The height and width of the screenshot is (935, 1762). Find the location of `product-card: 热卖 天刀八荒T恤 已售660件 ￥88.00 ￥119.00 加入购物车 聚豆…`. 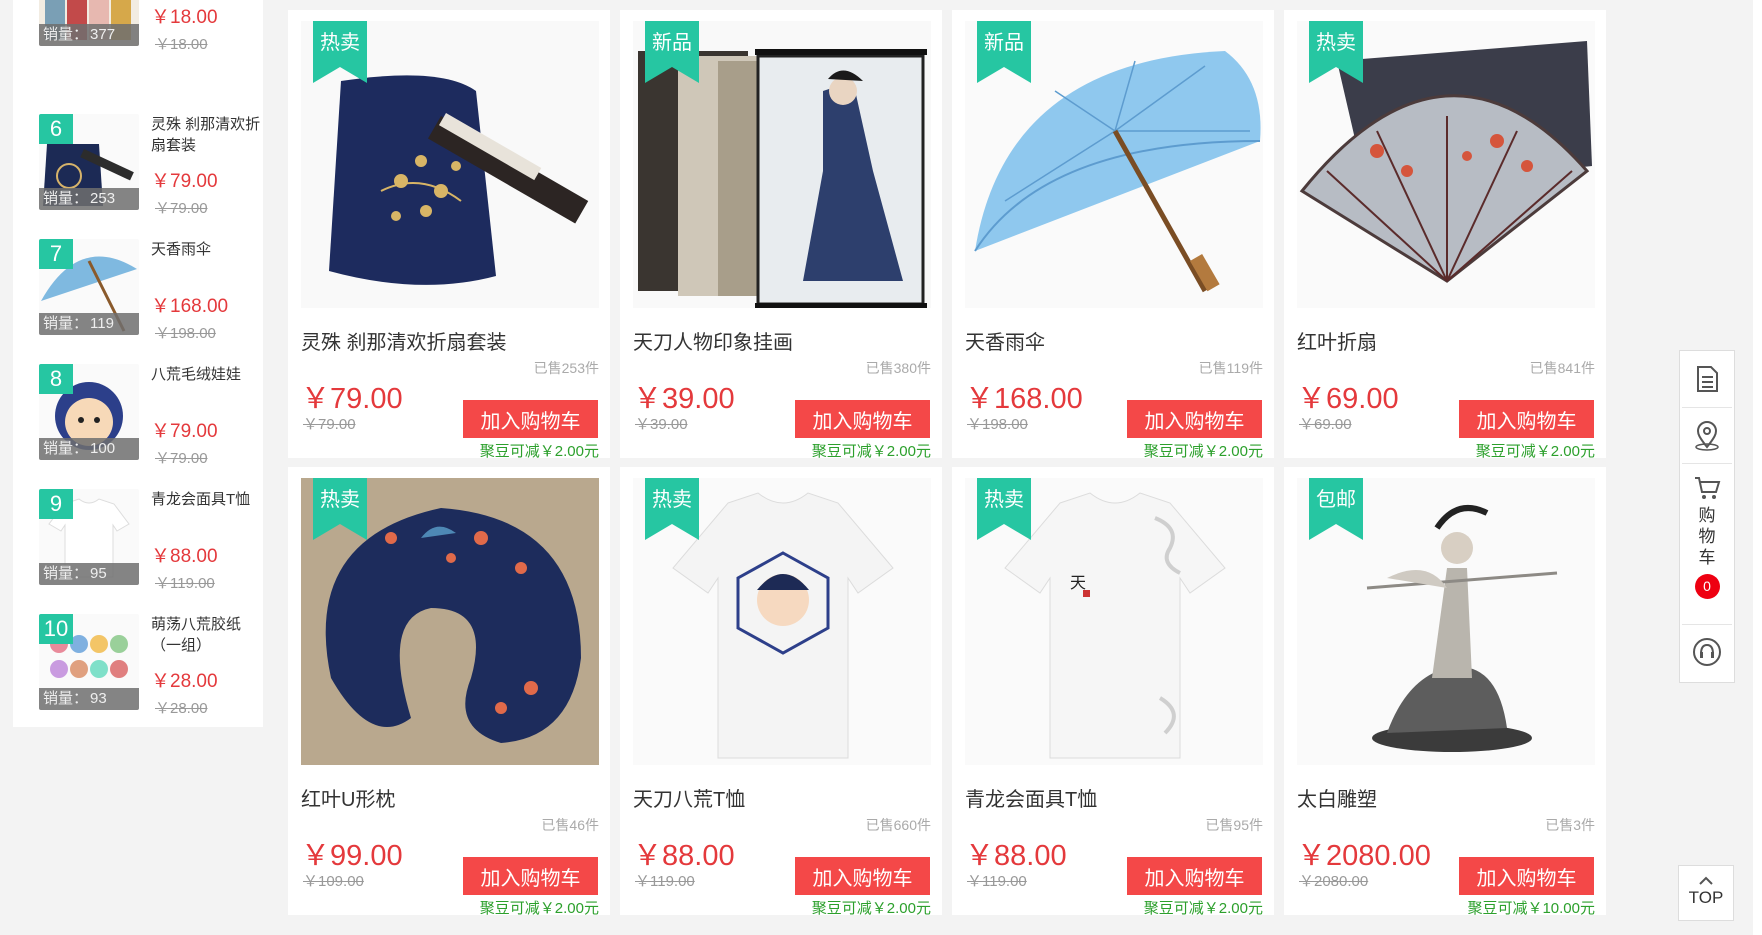

product-card: 热卖 天刀八荒T恤 已售660件 ￥88.00 ￥119.00 加入购物车 聚豆… is located at coordinates (781, 692).